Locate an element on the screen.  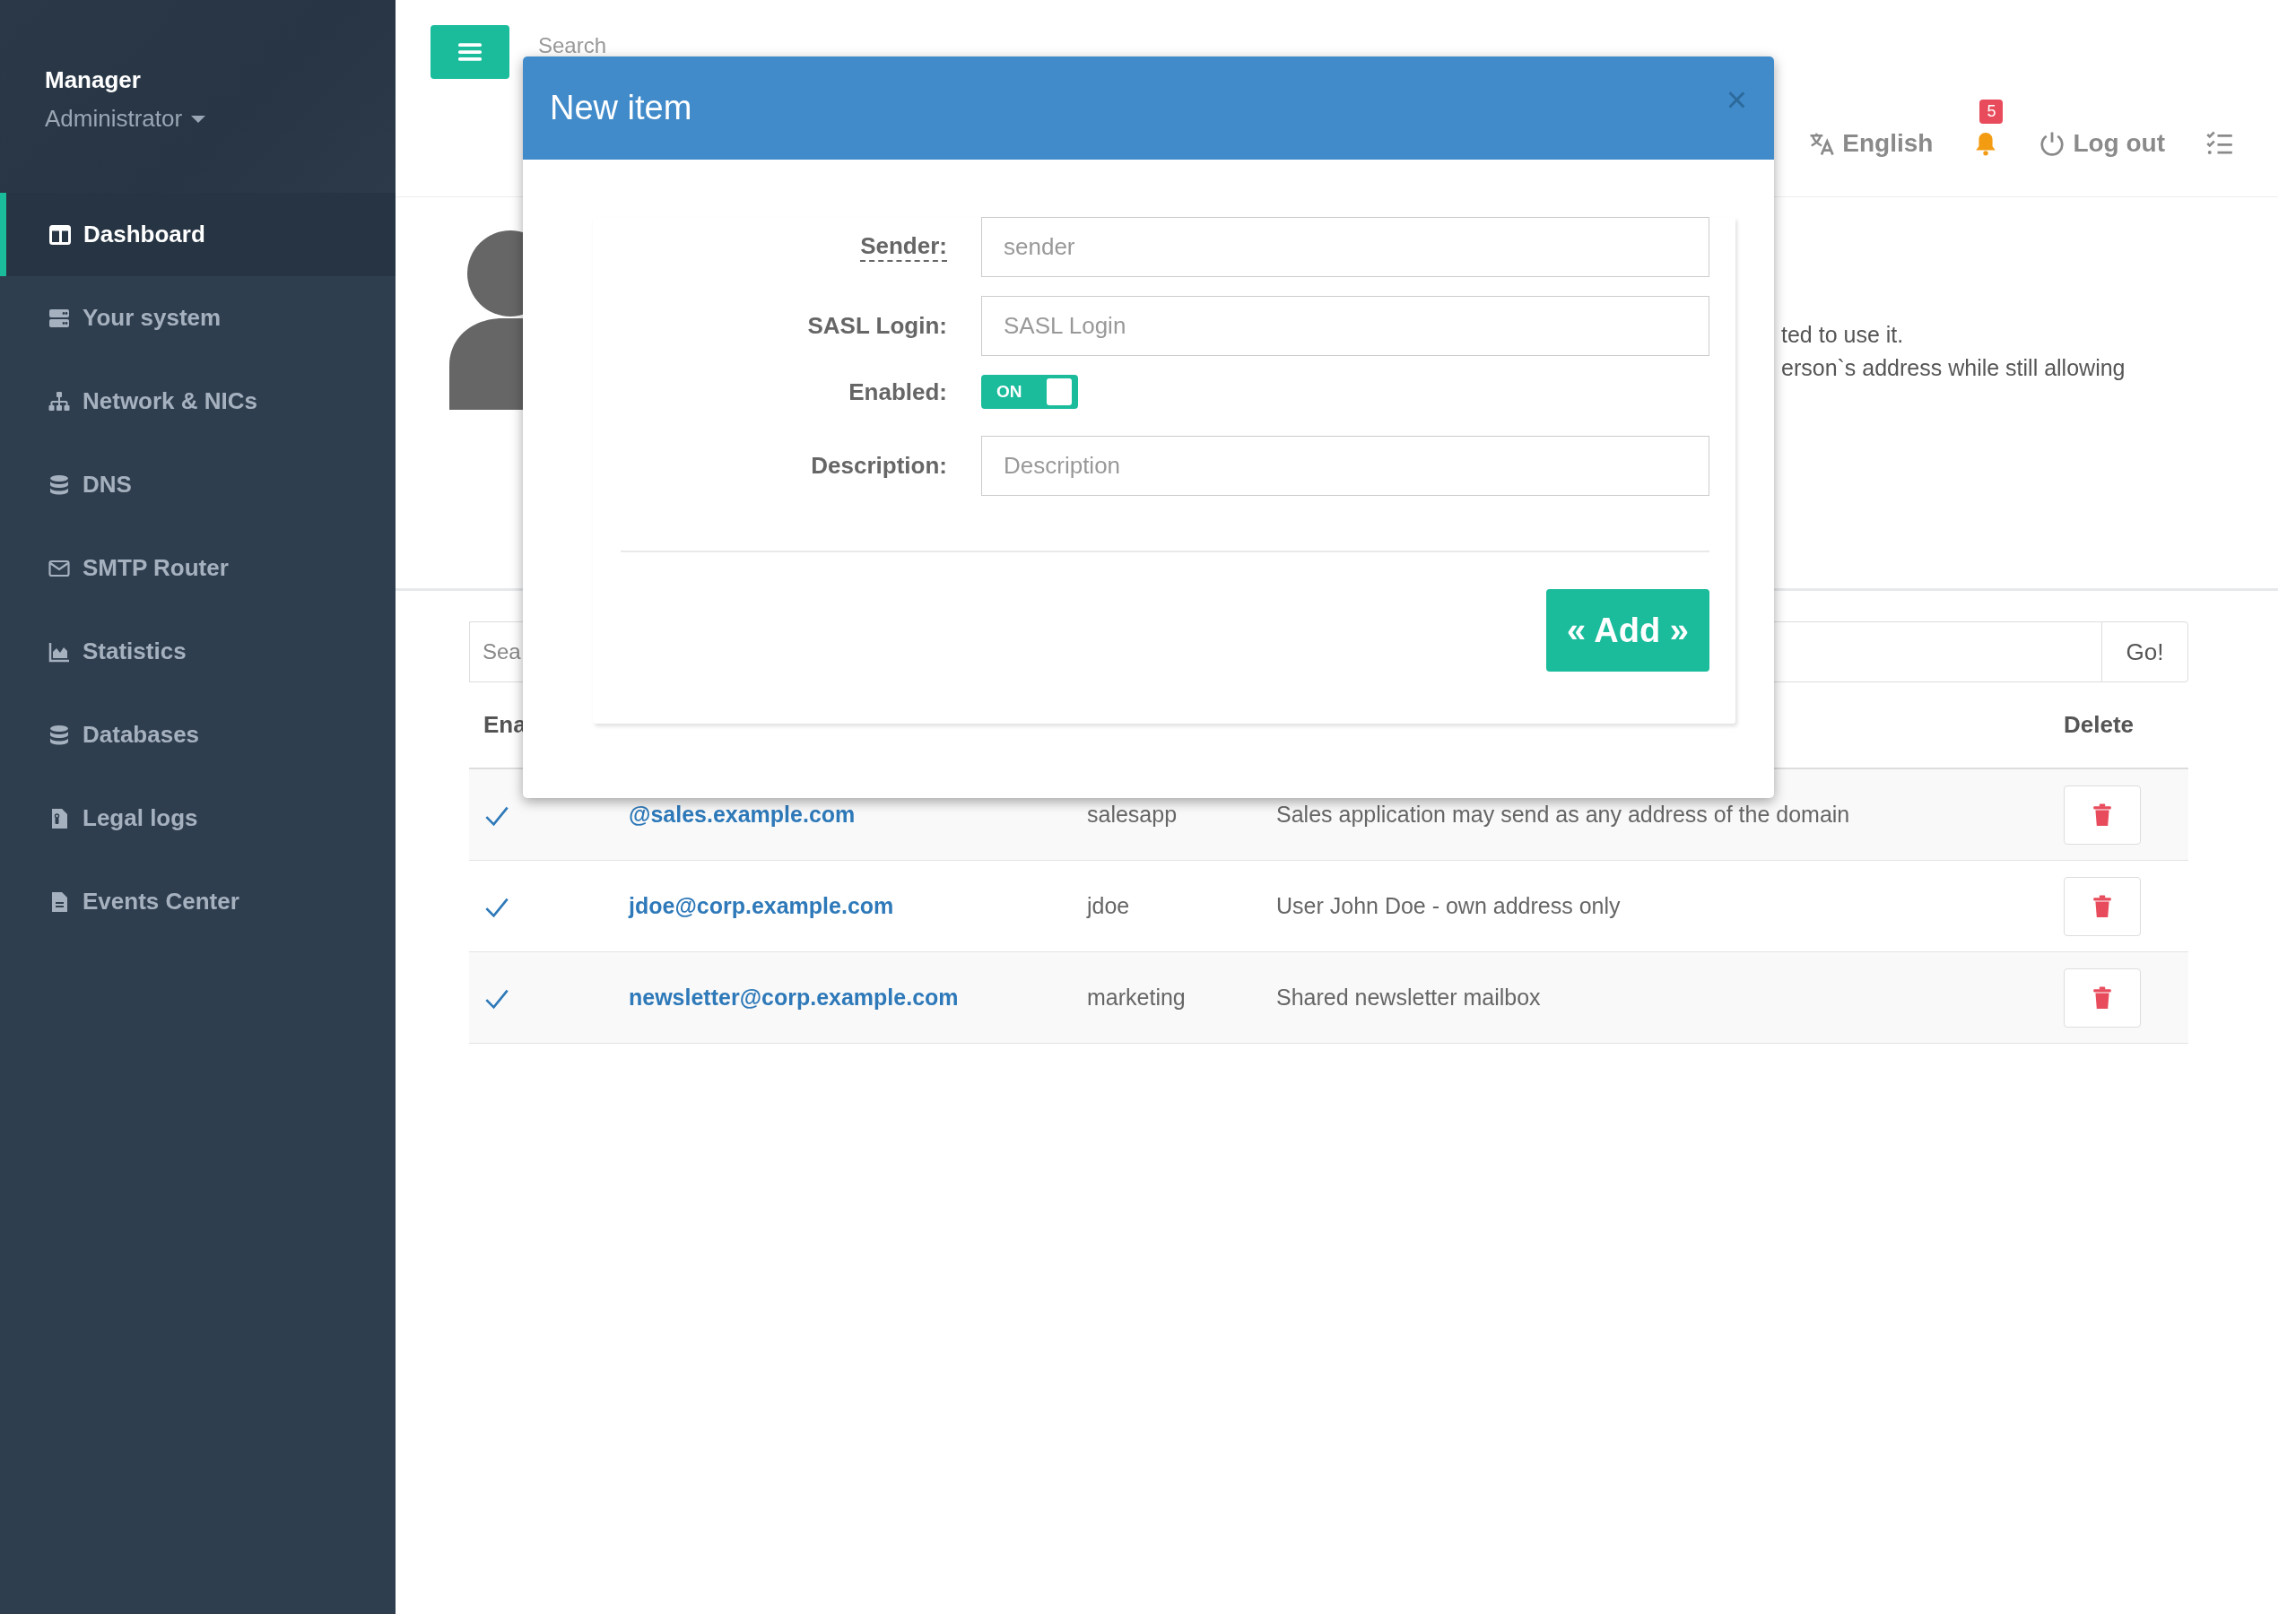
sidebar-item: Statistics is located at coordinates (198, 651).